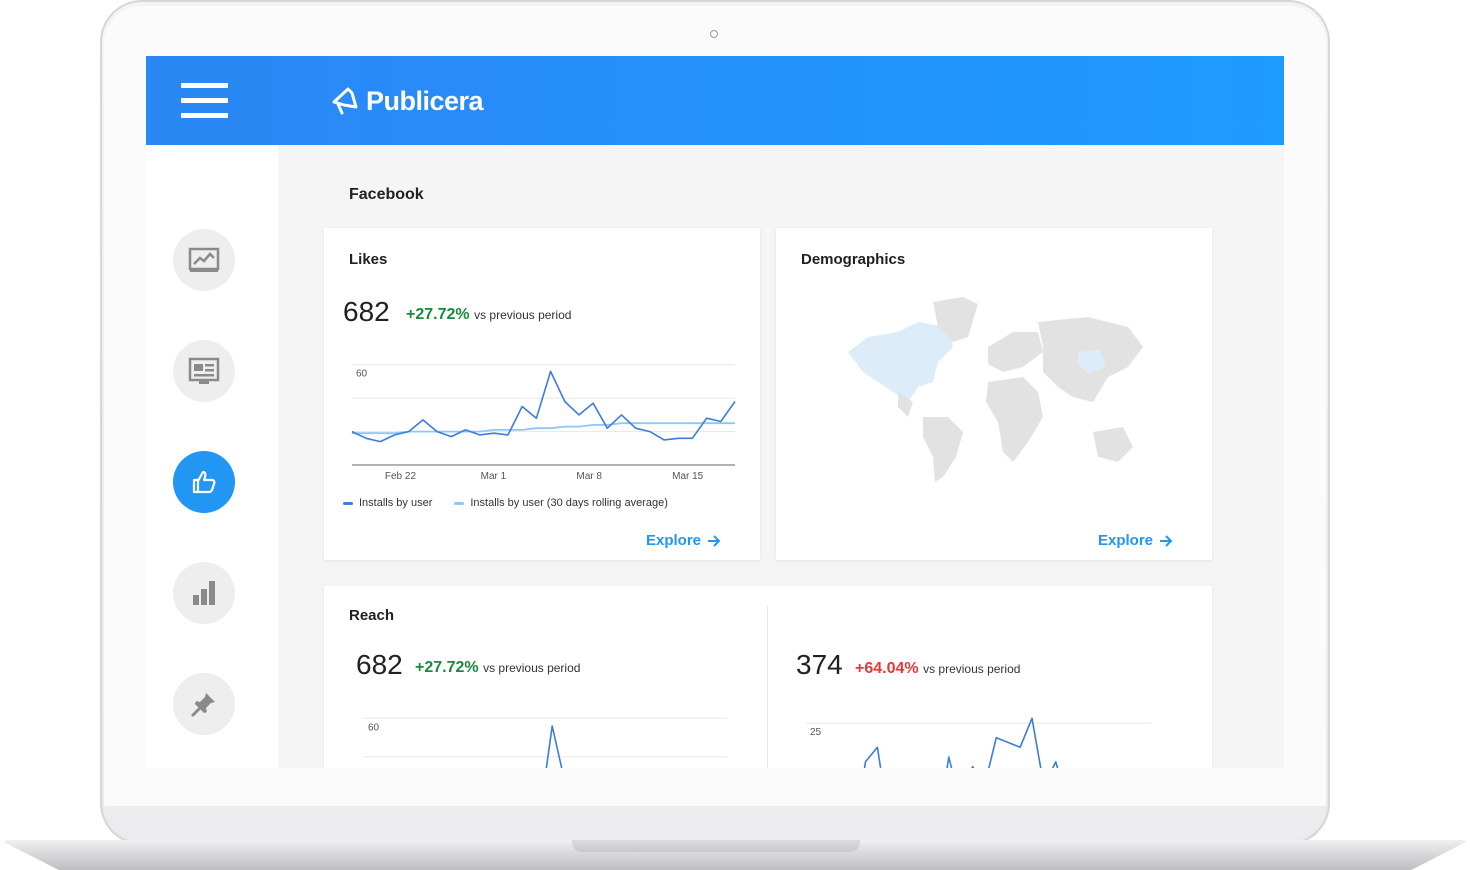 This screenshot has width=1470, height=870. I want to click on demographics-card: Demographics Explore, so click(994, 394).